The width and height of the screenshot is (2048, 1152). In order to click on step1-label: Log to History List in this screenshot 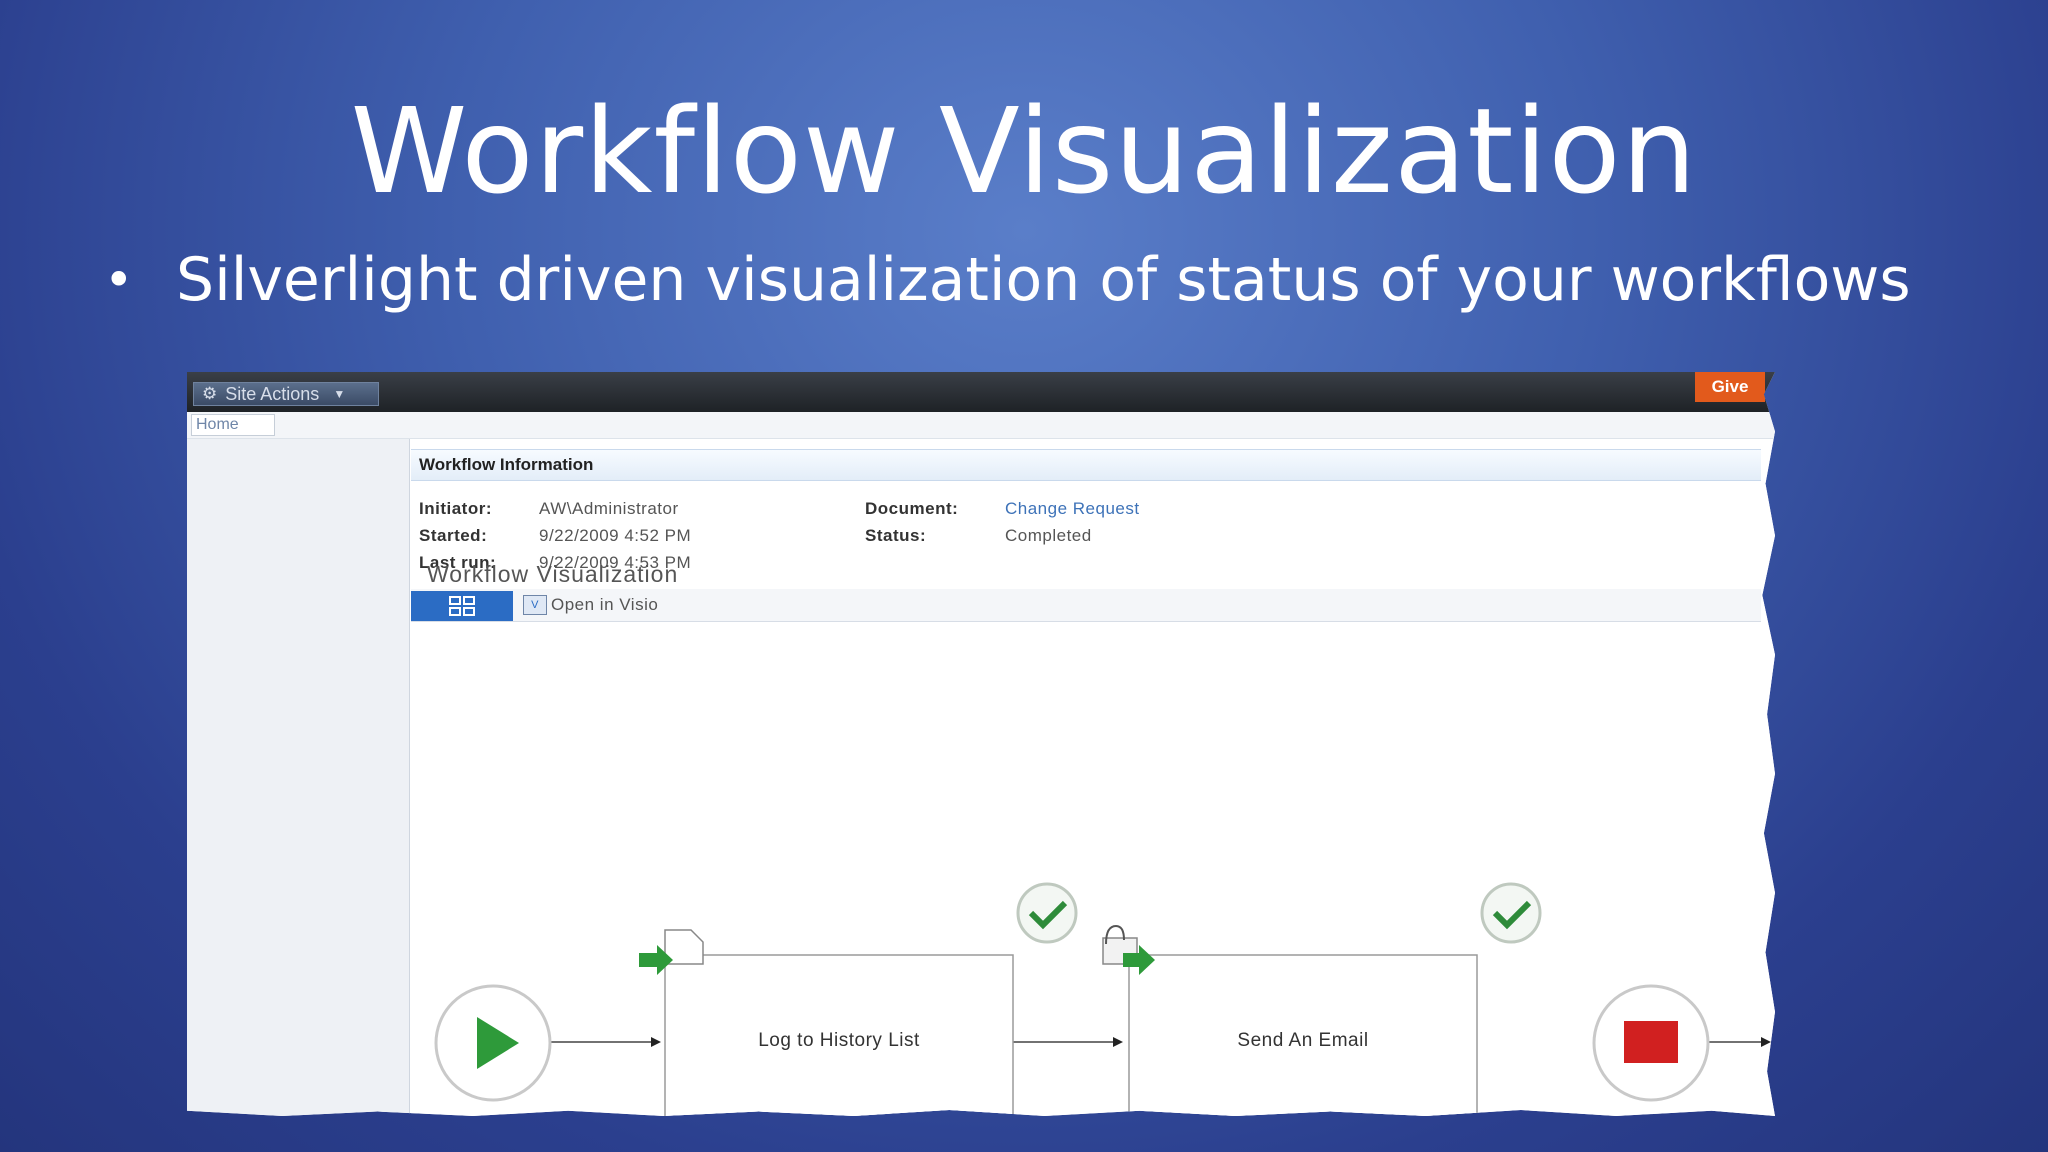, I will do `click(839, 1040)`.